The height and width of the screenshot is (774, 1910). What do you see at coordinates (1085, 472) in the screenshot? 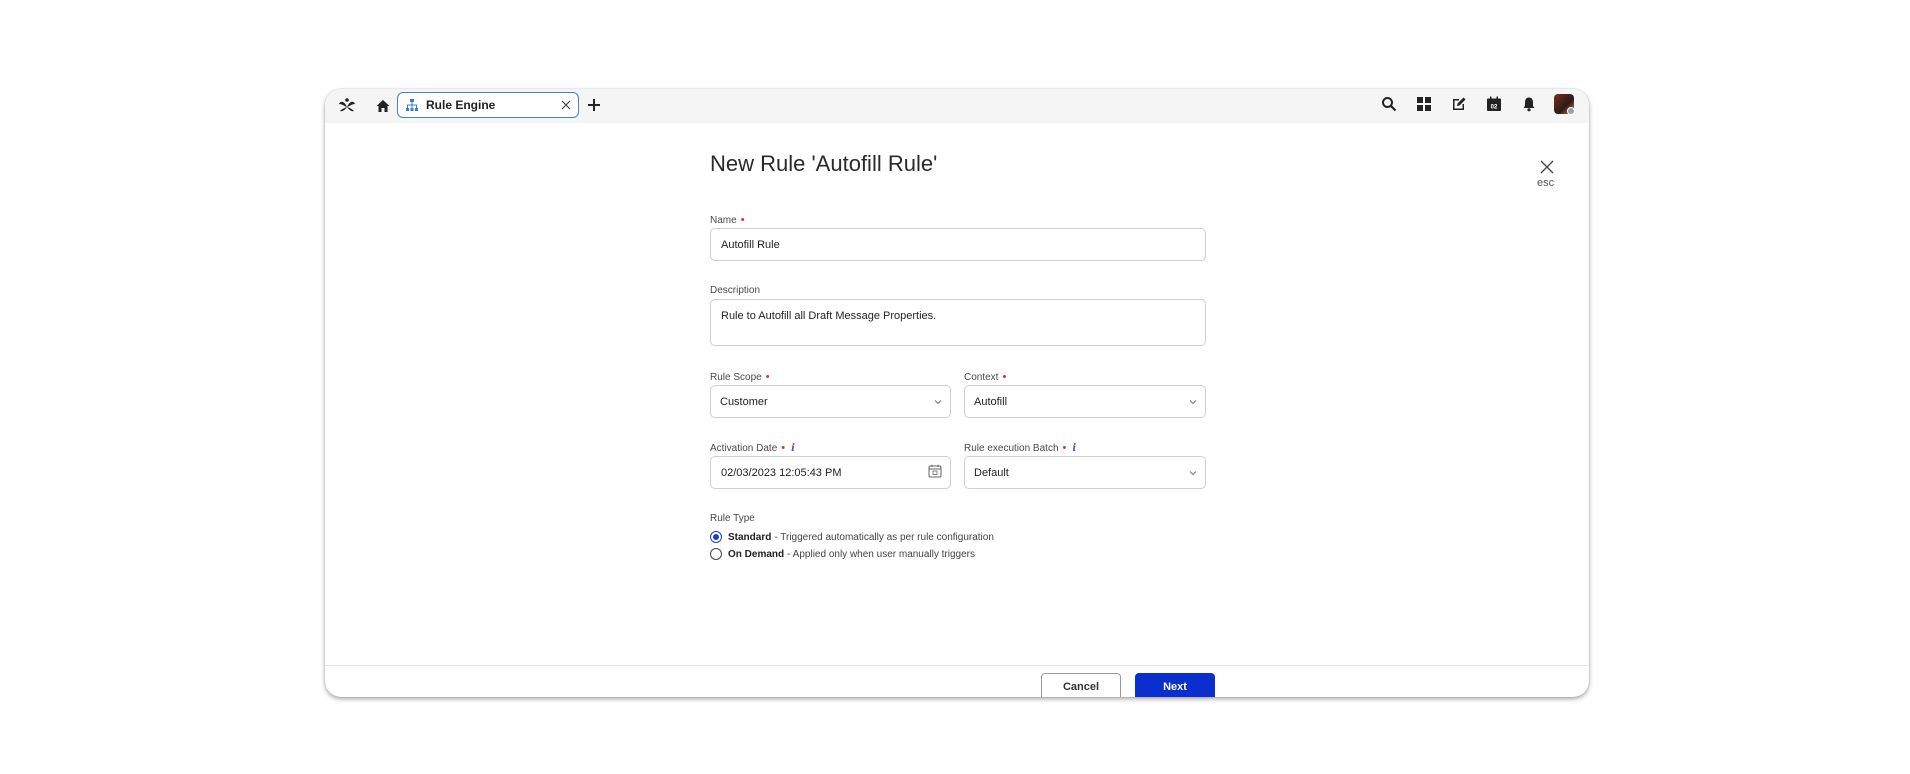
I see `rule-execution-batch-select: Default` at bounding box center [1085, 472].